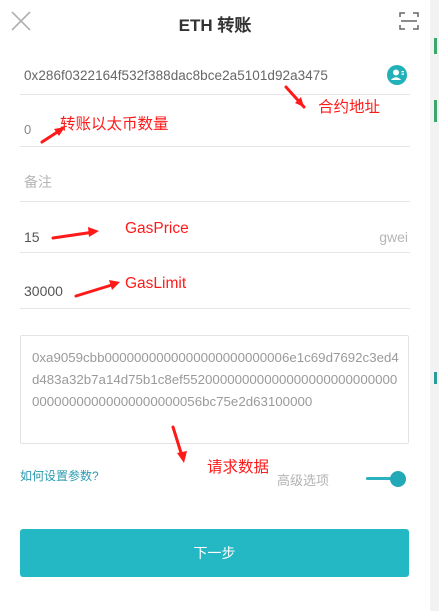 The width and height of the screenshot is (439, 611). What do you see at coordinates (43, 291) in the screenshot?
I see `gas-limit-value: 30000` at bounding box center [43, 291].